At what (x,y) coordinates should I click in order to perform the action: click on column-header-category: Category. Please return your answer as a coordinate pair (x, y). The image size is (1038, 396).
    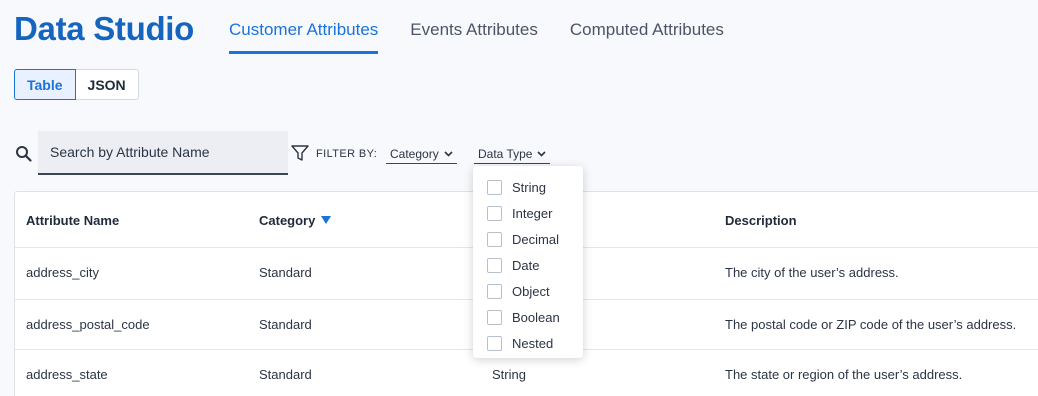
    Looking at the image, I should click on (295, 220).